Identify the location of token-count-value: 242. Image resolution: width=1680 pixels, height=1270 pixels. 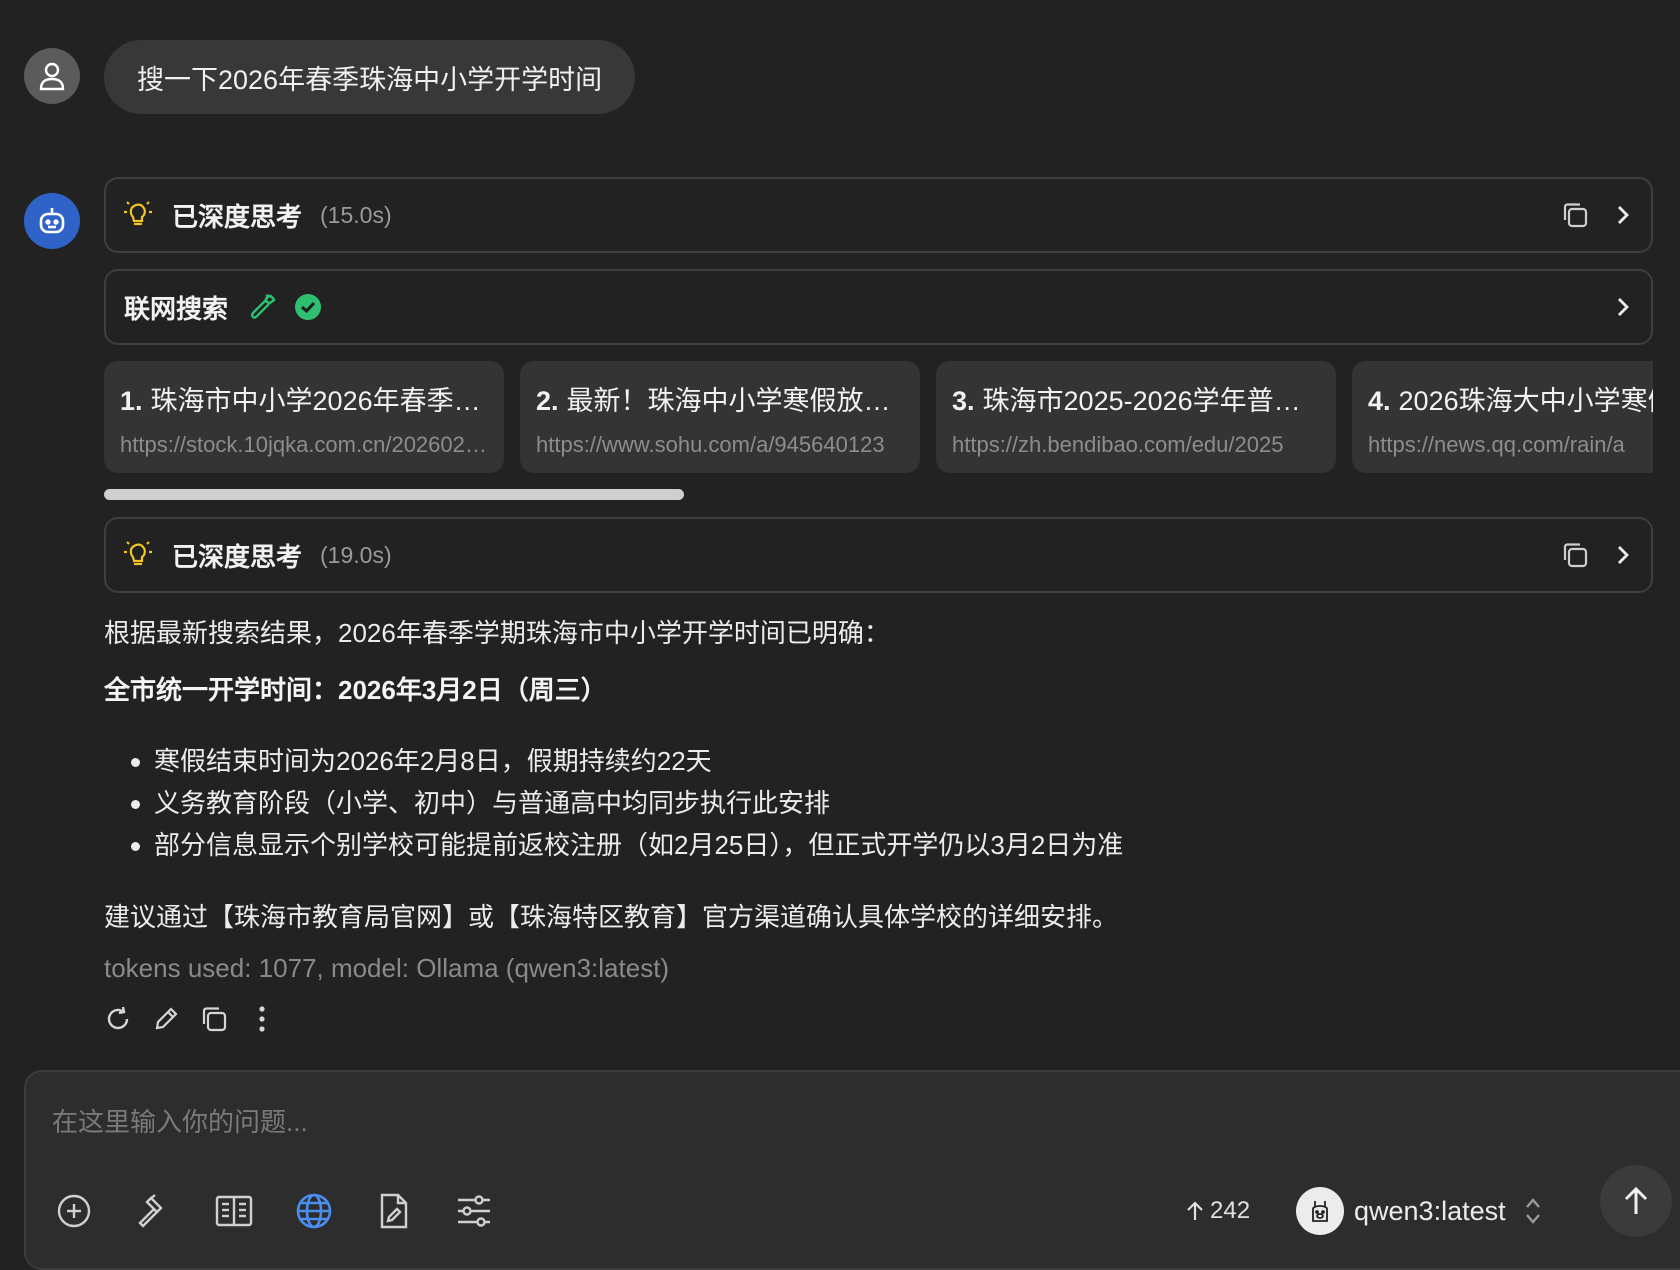
(1230, 1210).